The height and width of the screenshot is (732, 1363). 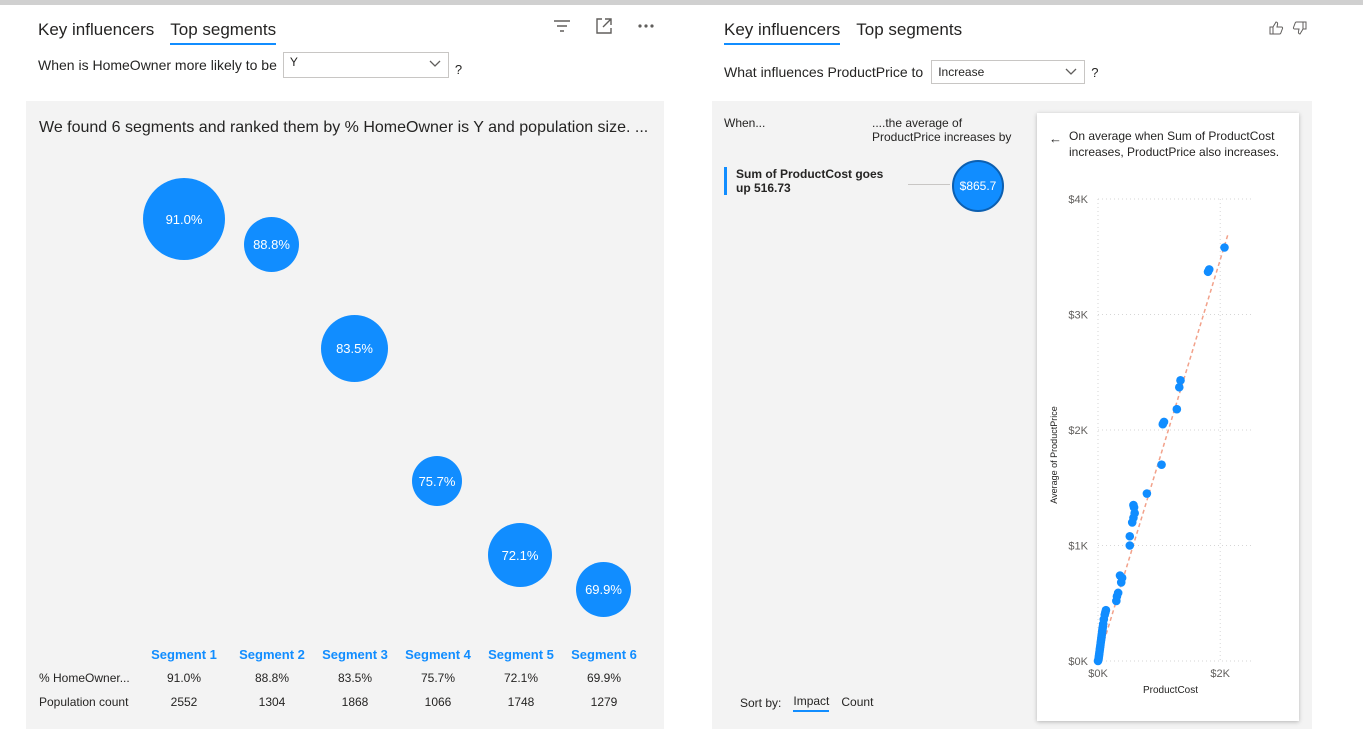 What do you see at coordinates (184, 654) in the screenshot?
I see `segment-header-1: Segment 1` at bounding box center [184, 654].